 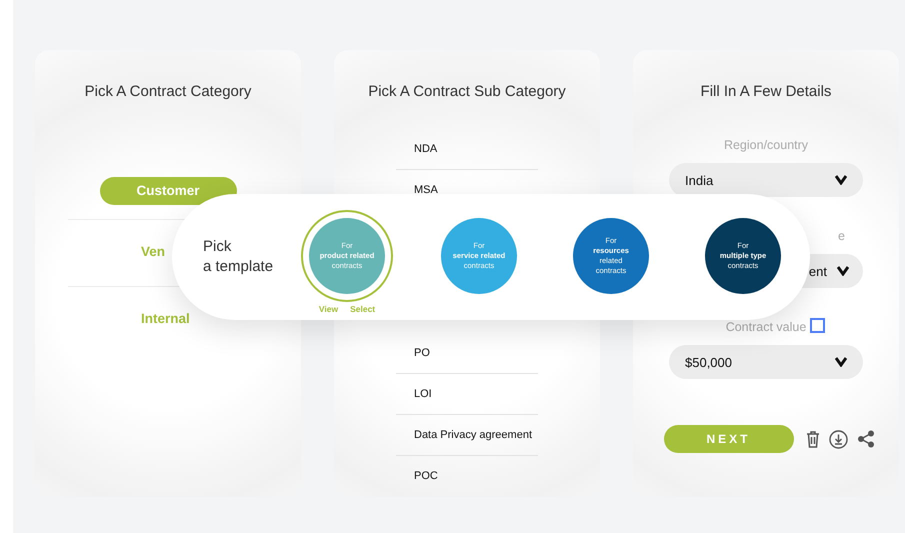 What do you see at coordinates (766, 146) in the screenshot?
I see `field-label: Region/country` at bounding box center [766, 146].